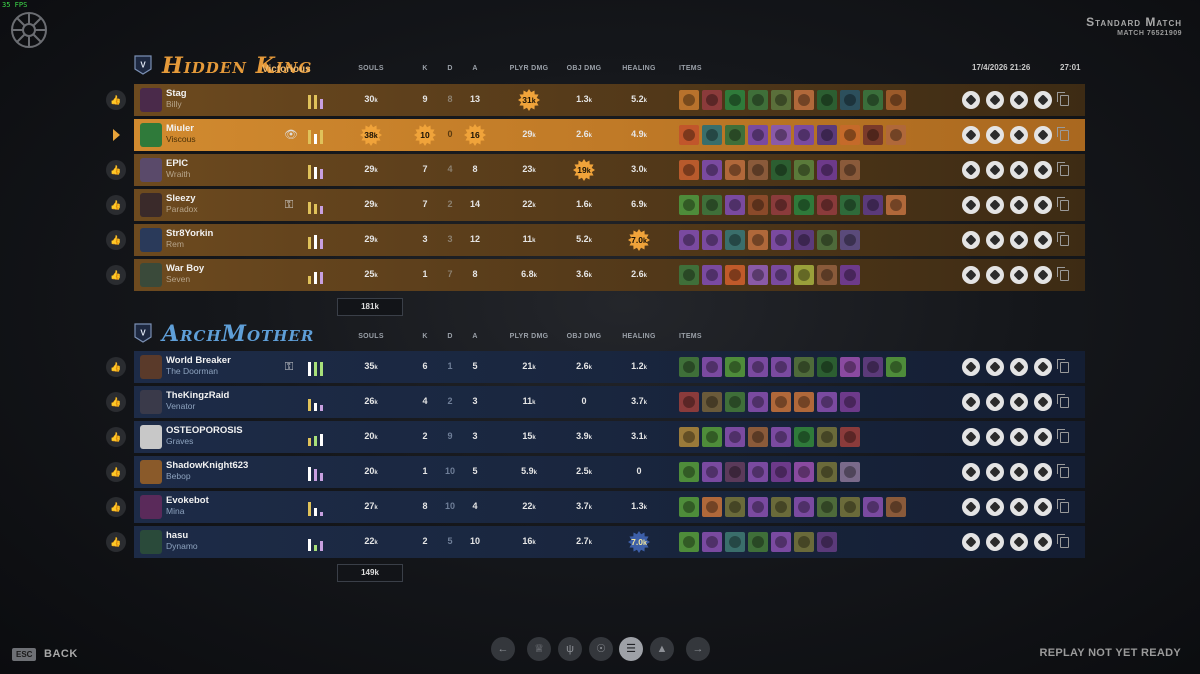 Image resolution: width=1200 pixels, height=674 pixels. What do you see at coordinates (24, 654) in the screenshot?
I see `esc-key-badge: ESC` at bounding box center [24, 654].